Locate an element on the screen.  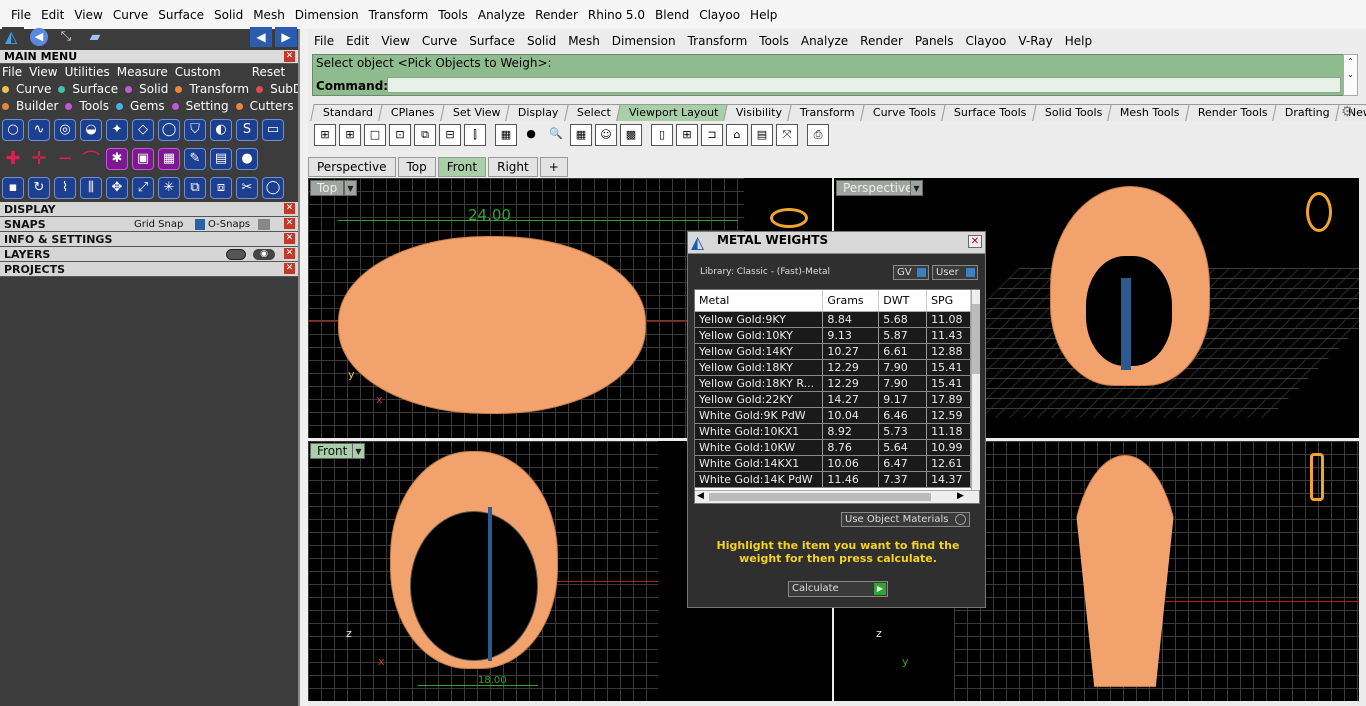
rhino-menu-analyze: Analyze is located at coordinates (824, 41).